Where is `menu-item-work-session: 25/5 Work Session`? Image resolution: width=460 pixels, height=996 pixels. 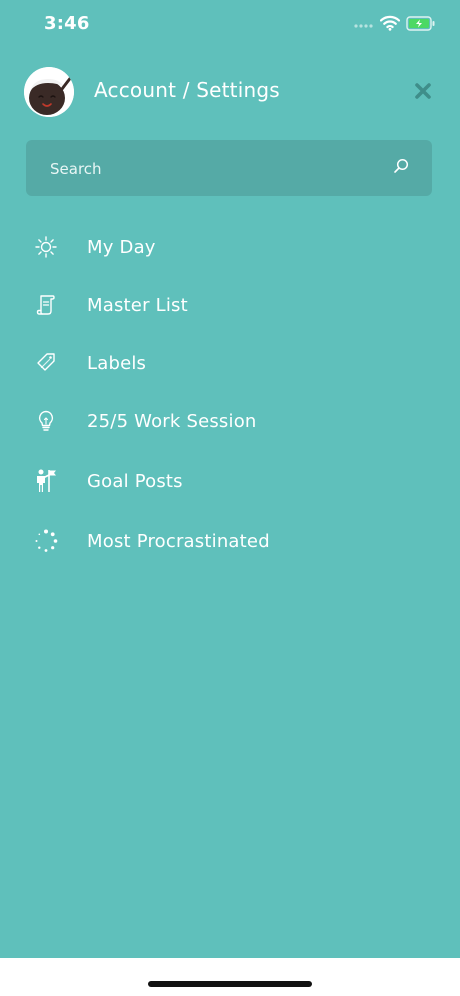
menu-item-work-session: 25/5 Work Session is located at coordinates (230, 421).